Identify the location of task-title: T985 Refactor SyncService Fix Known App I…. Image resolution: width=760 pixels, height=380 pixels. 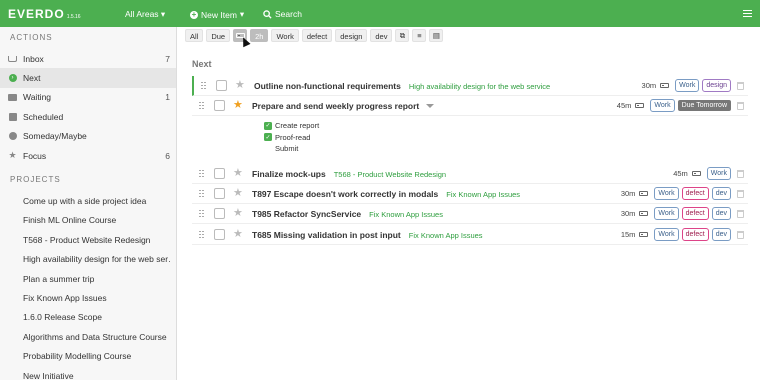
(347, 214).